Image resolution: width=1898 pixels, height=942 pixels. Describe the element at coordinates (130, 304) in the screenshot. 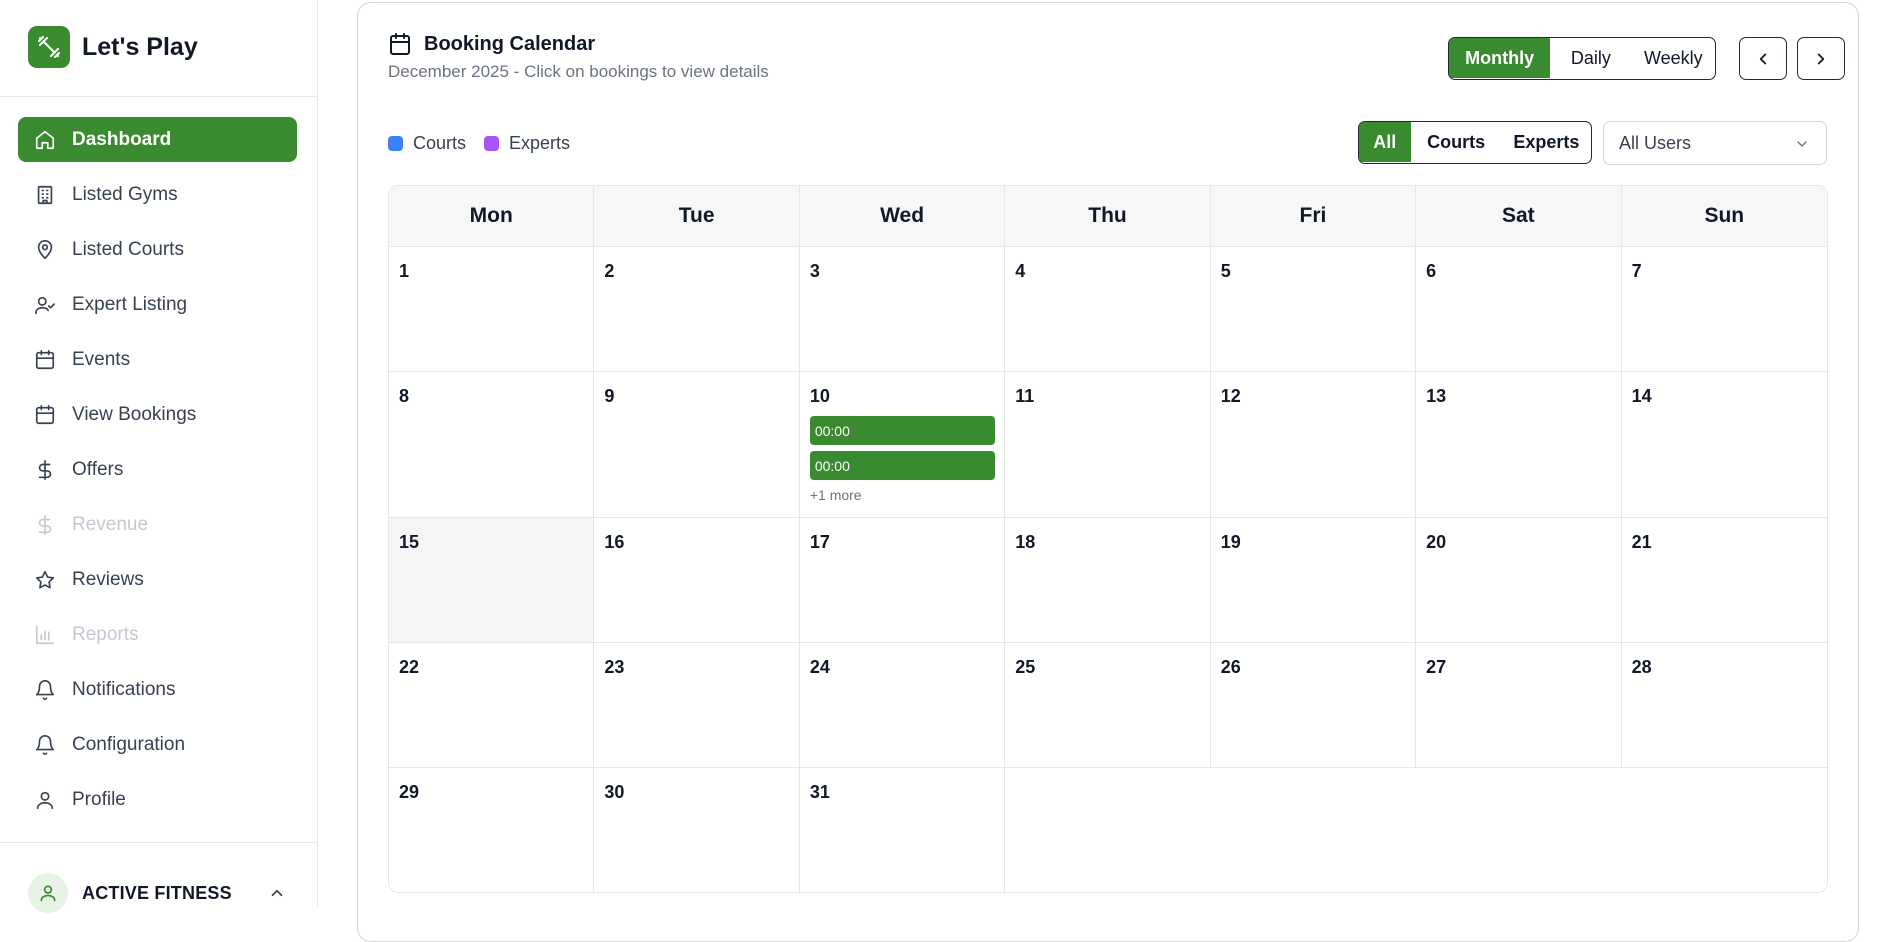

I see `sidebar-item-label: Expert Listing` at that location.